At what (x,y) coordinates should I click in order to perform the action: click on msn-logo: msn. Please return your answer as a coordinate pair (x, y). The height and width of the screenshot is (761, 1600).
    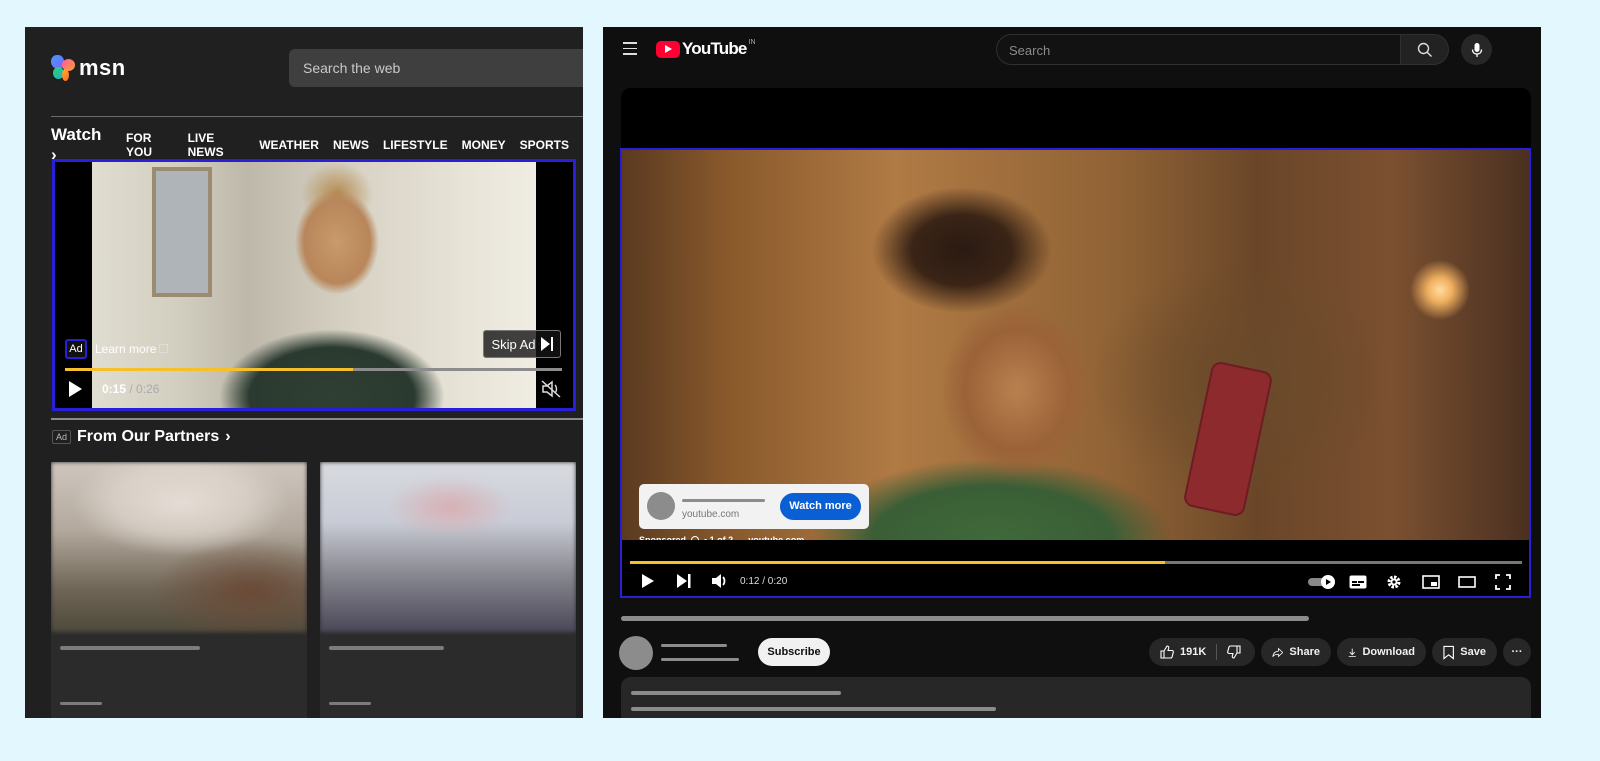
    Looking at the image, I should click on (88, 68).